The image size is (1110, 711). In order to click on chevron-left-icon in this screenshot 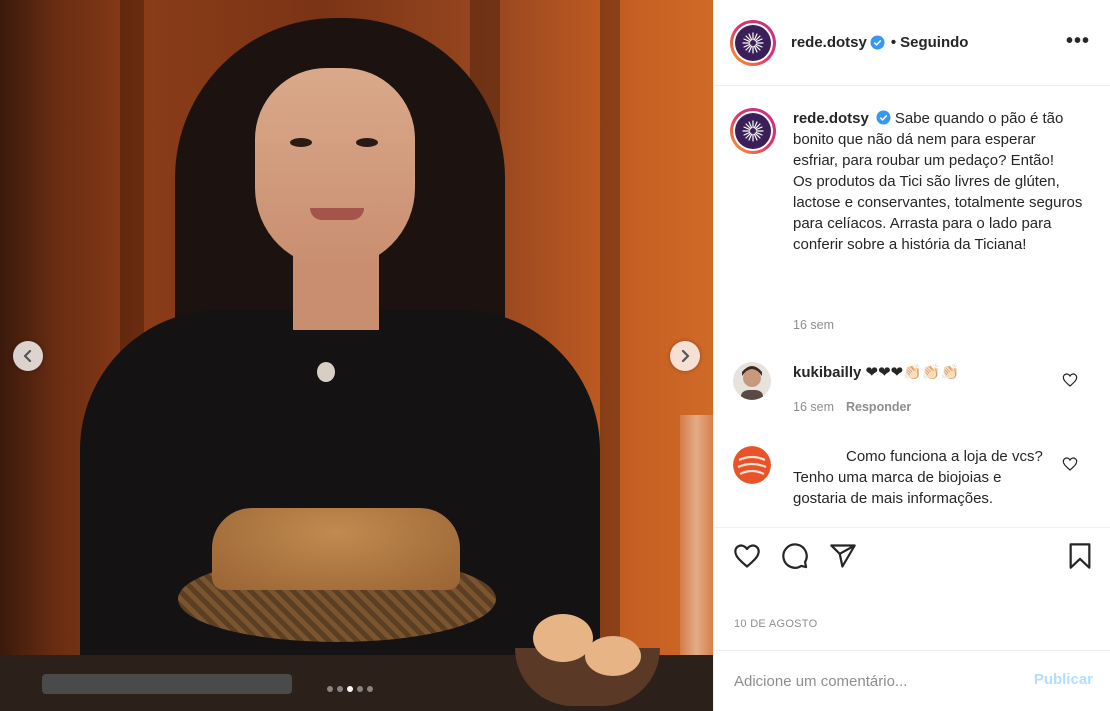, I will do `click(27, 356)`.